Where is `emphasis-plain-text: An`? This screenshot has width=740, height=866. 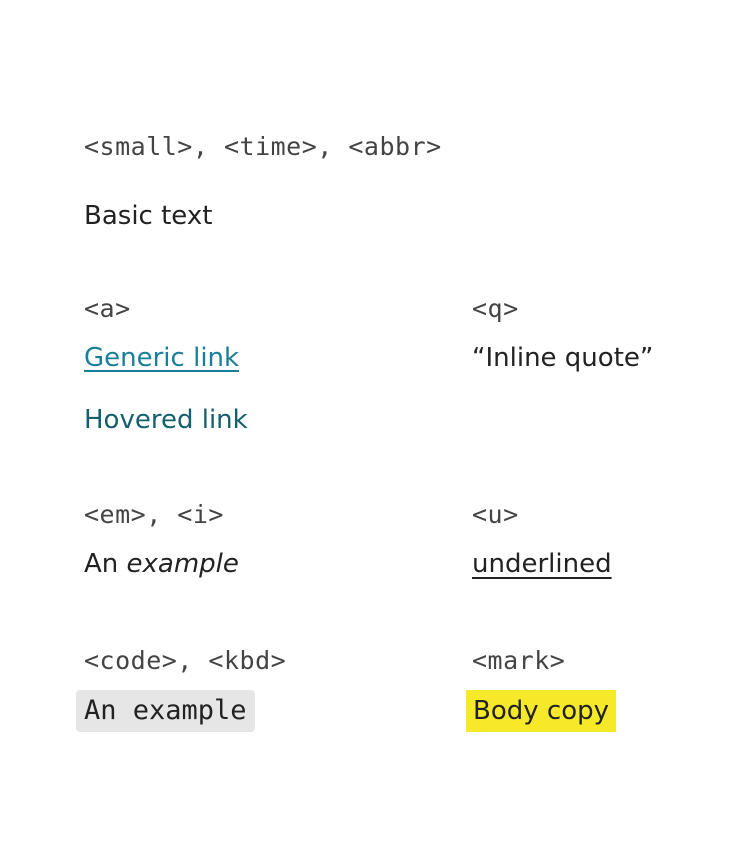
emphasis-plain-text: An is located at coordinates (101, 564).